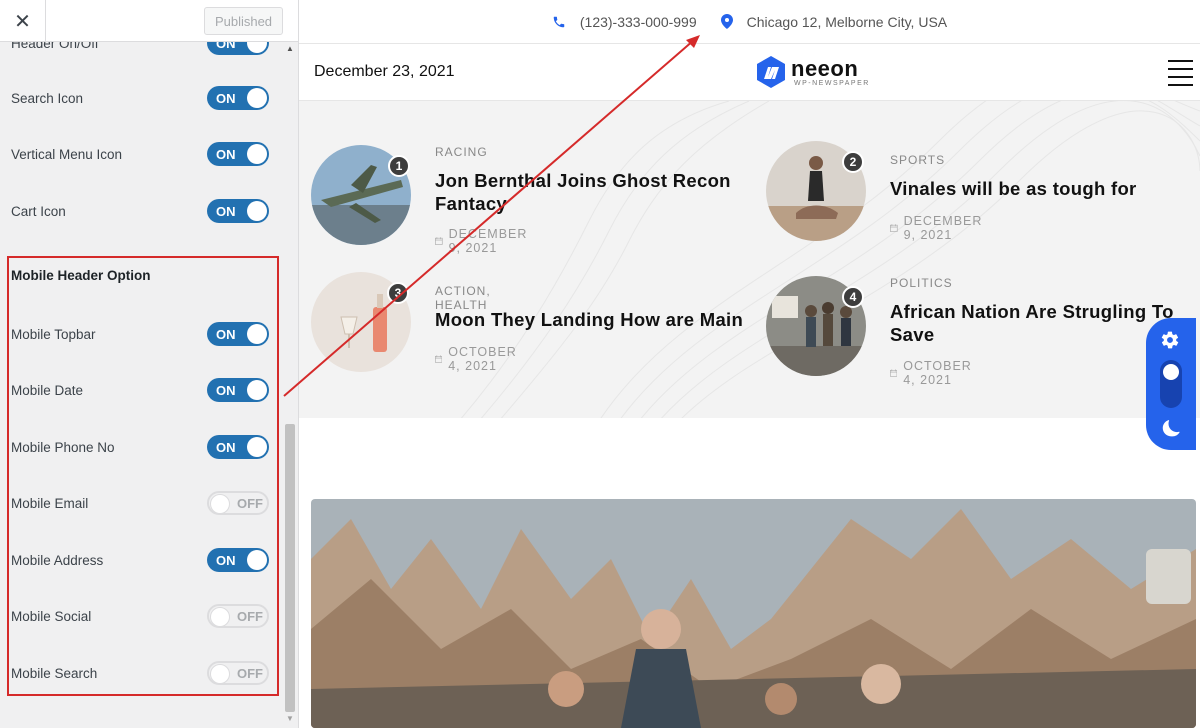 Image resolution: width=1200 pixels, height=728 pixels. What do you see at coordinates (238, 390) in the screenshot?
I see `mobile-date-toggle: ON` at bounding box center [238, 390].